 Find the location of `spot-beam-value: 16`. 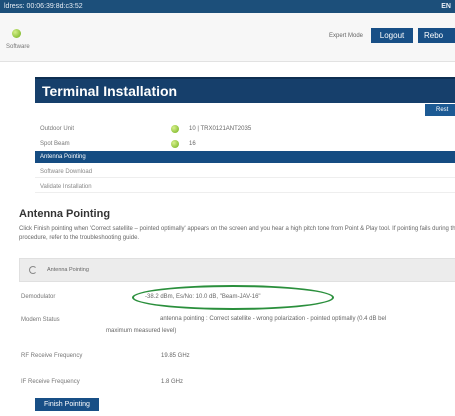

spot-beam-value: 16 is located at coordinates (192, 144).